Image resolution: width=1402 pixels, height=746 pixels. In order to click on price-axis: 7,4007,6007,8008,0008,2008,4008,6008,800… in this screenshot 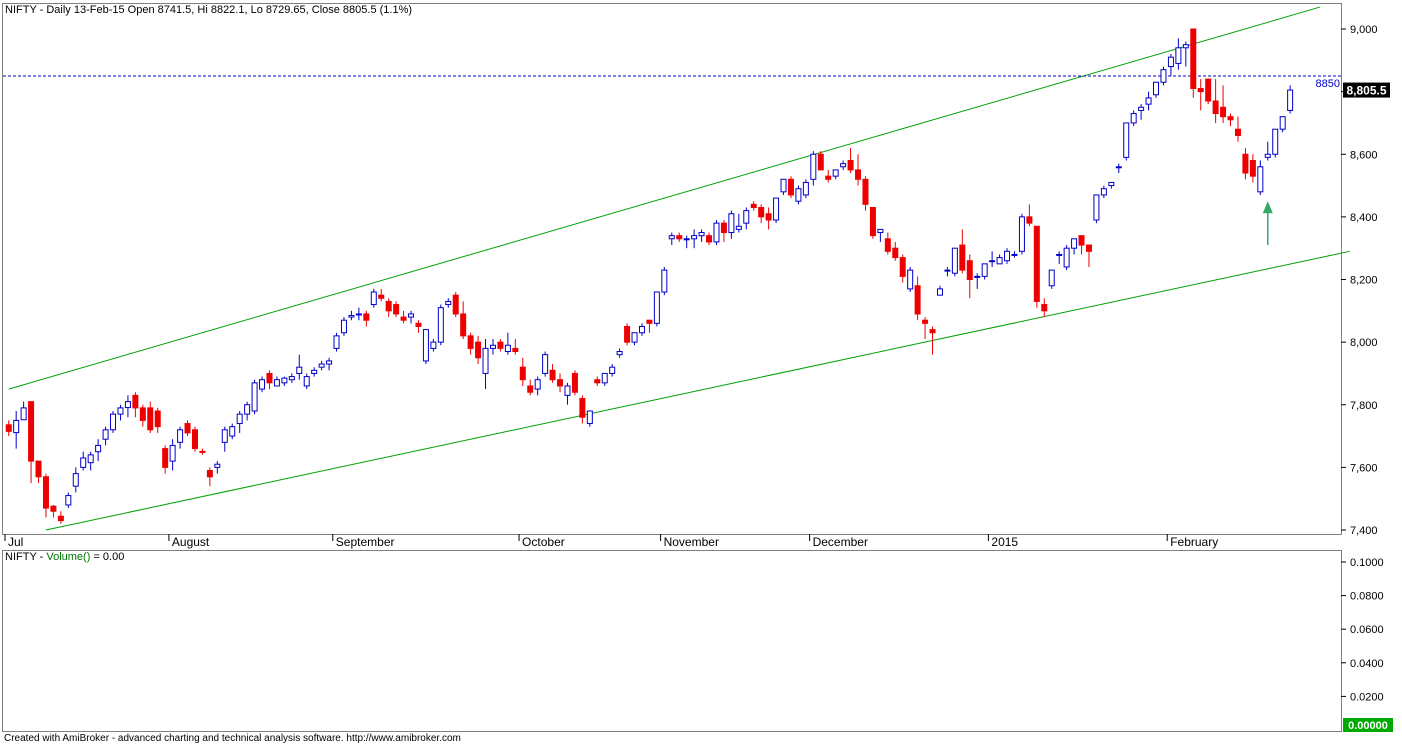, I will do `click(1359, 280)`.